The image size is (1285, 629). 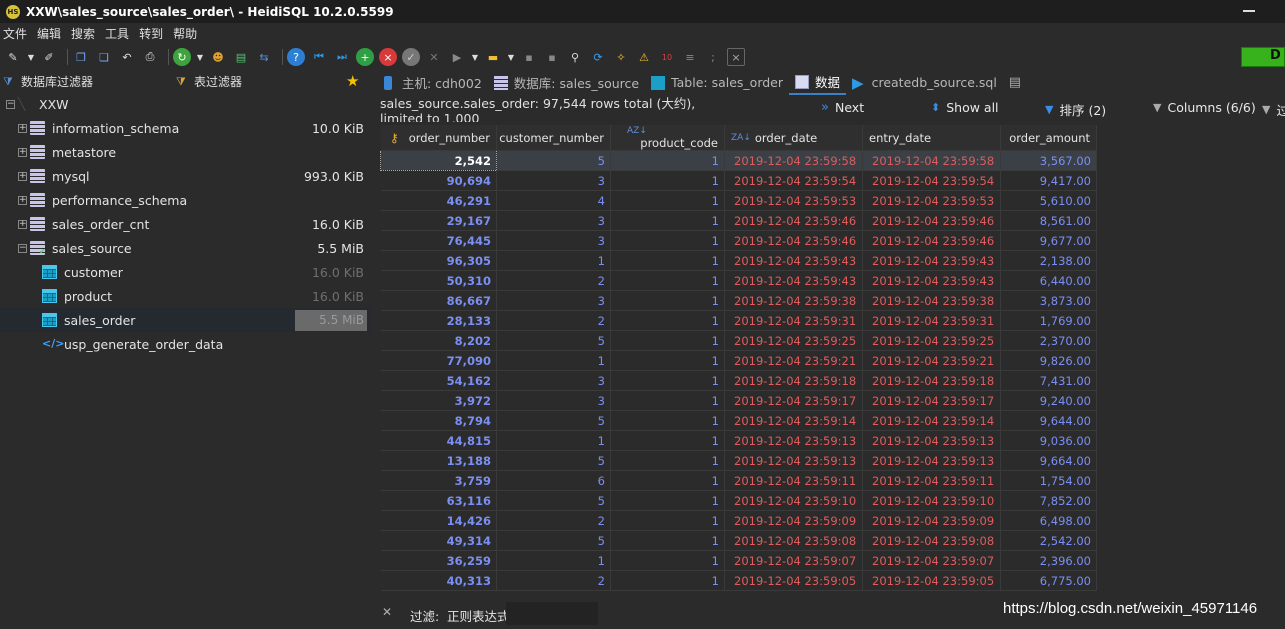 What do you see at coordinates (793, 480) in the screenshot?
I see `cell-order-date: 2019-12-04 23:59:11` at bounding box center [793, 480].